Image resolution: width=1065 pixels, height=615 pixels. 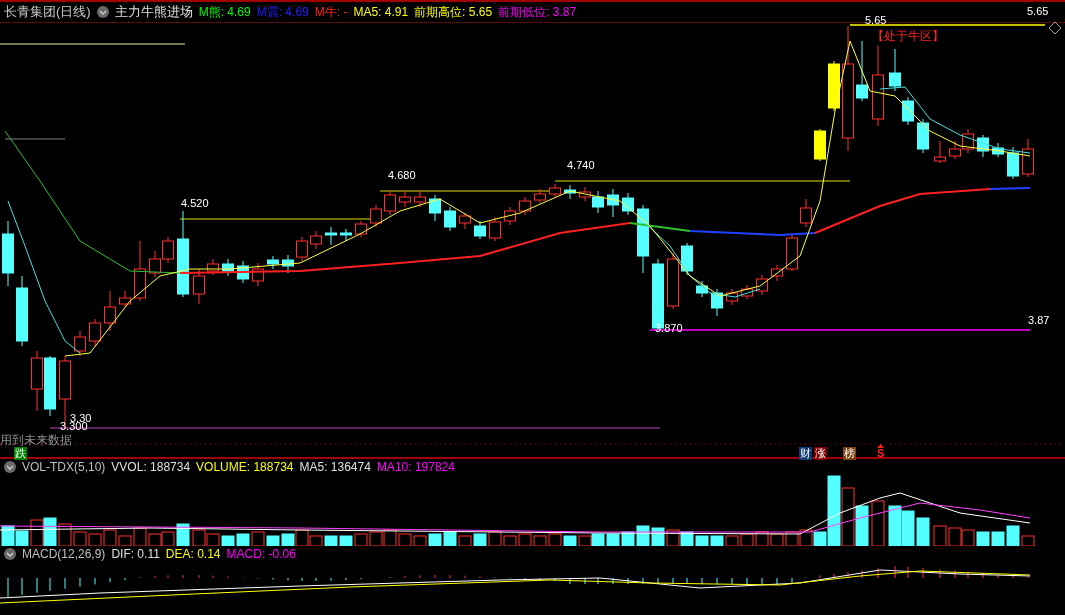 I want to click on signal-badge: 财, so click(x=805, y=453).